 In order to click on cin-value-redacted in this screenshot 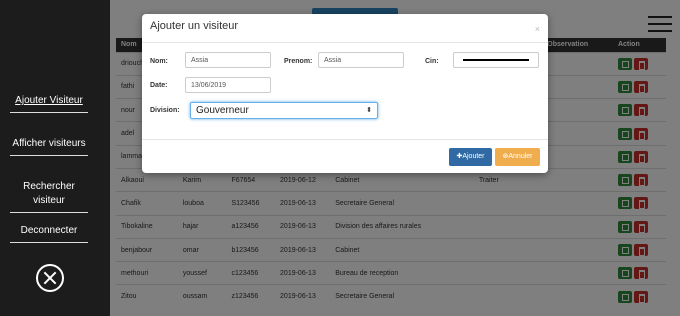, I will do `click(496, 60)`.